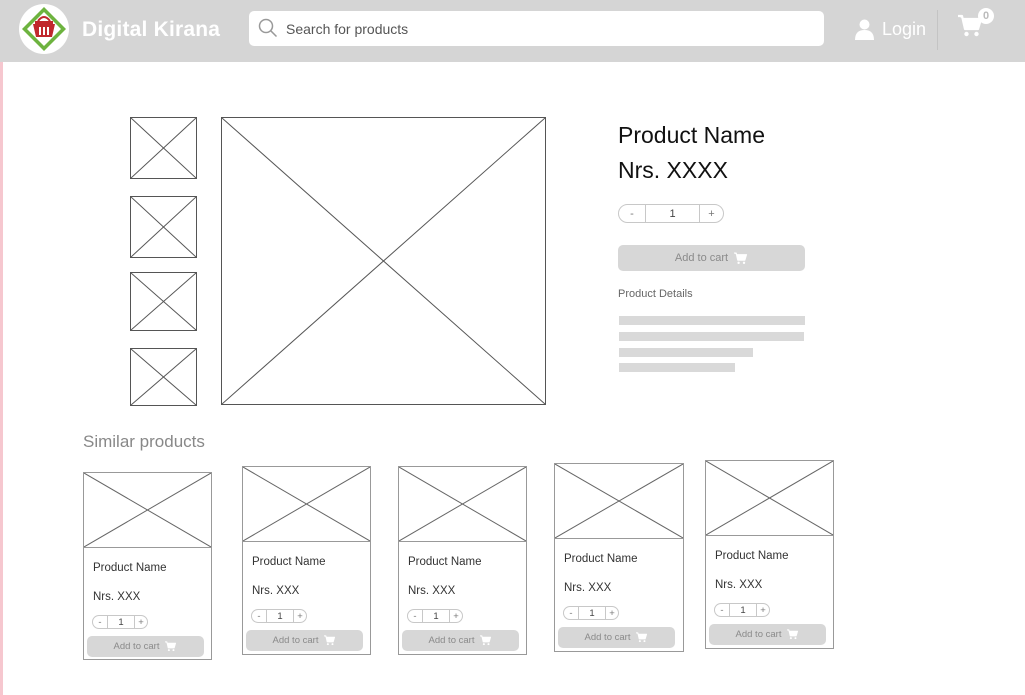  Describe the element at coordinates (655, 294) in the screenshot. I see `product-details-label: Product Details` at that location.